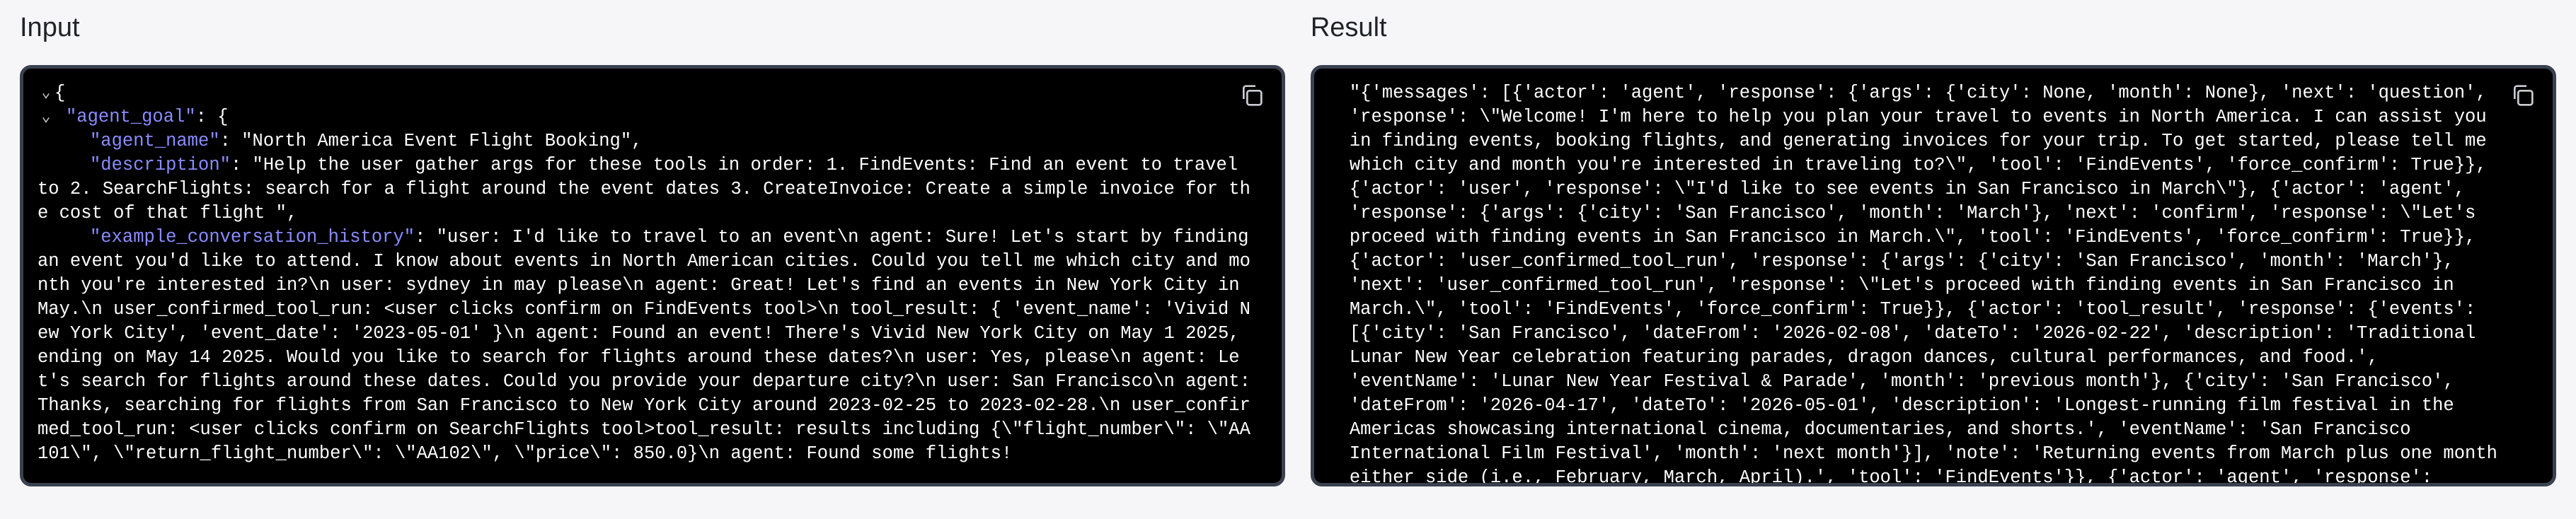 This screenshot has width=2576, height=519. I want to click on json-agent-goal-row: ⌄ "agent_goal" : {, so click(646, 117).